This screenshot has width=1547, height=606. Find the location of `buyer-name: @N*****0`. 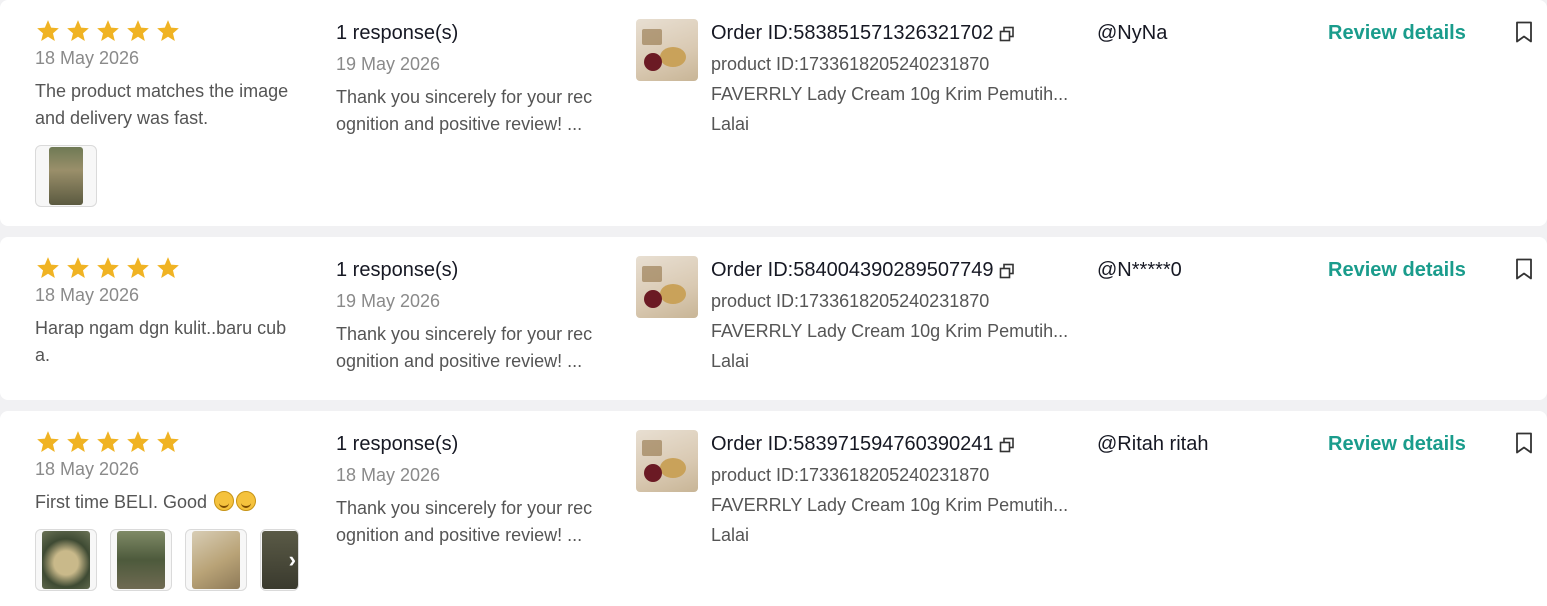

buyer-name: @N*****0 is located at coordinates (1139, 270).